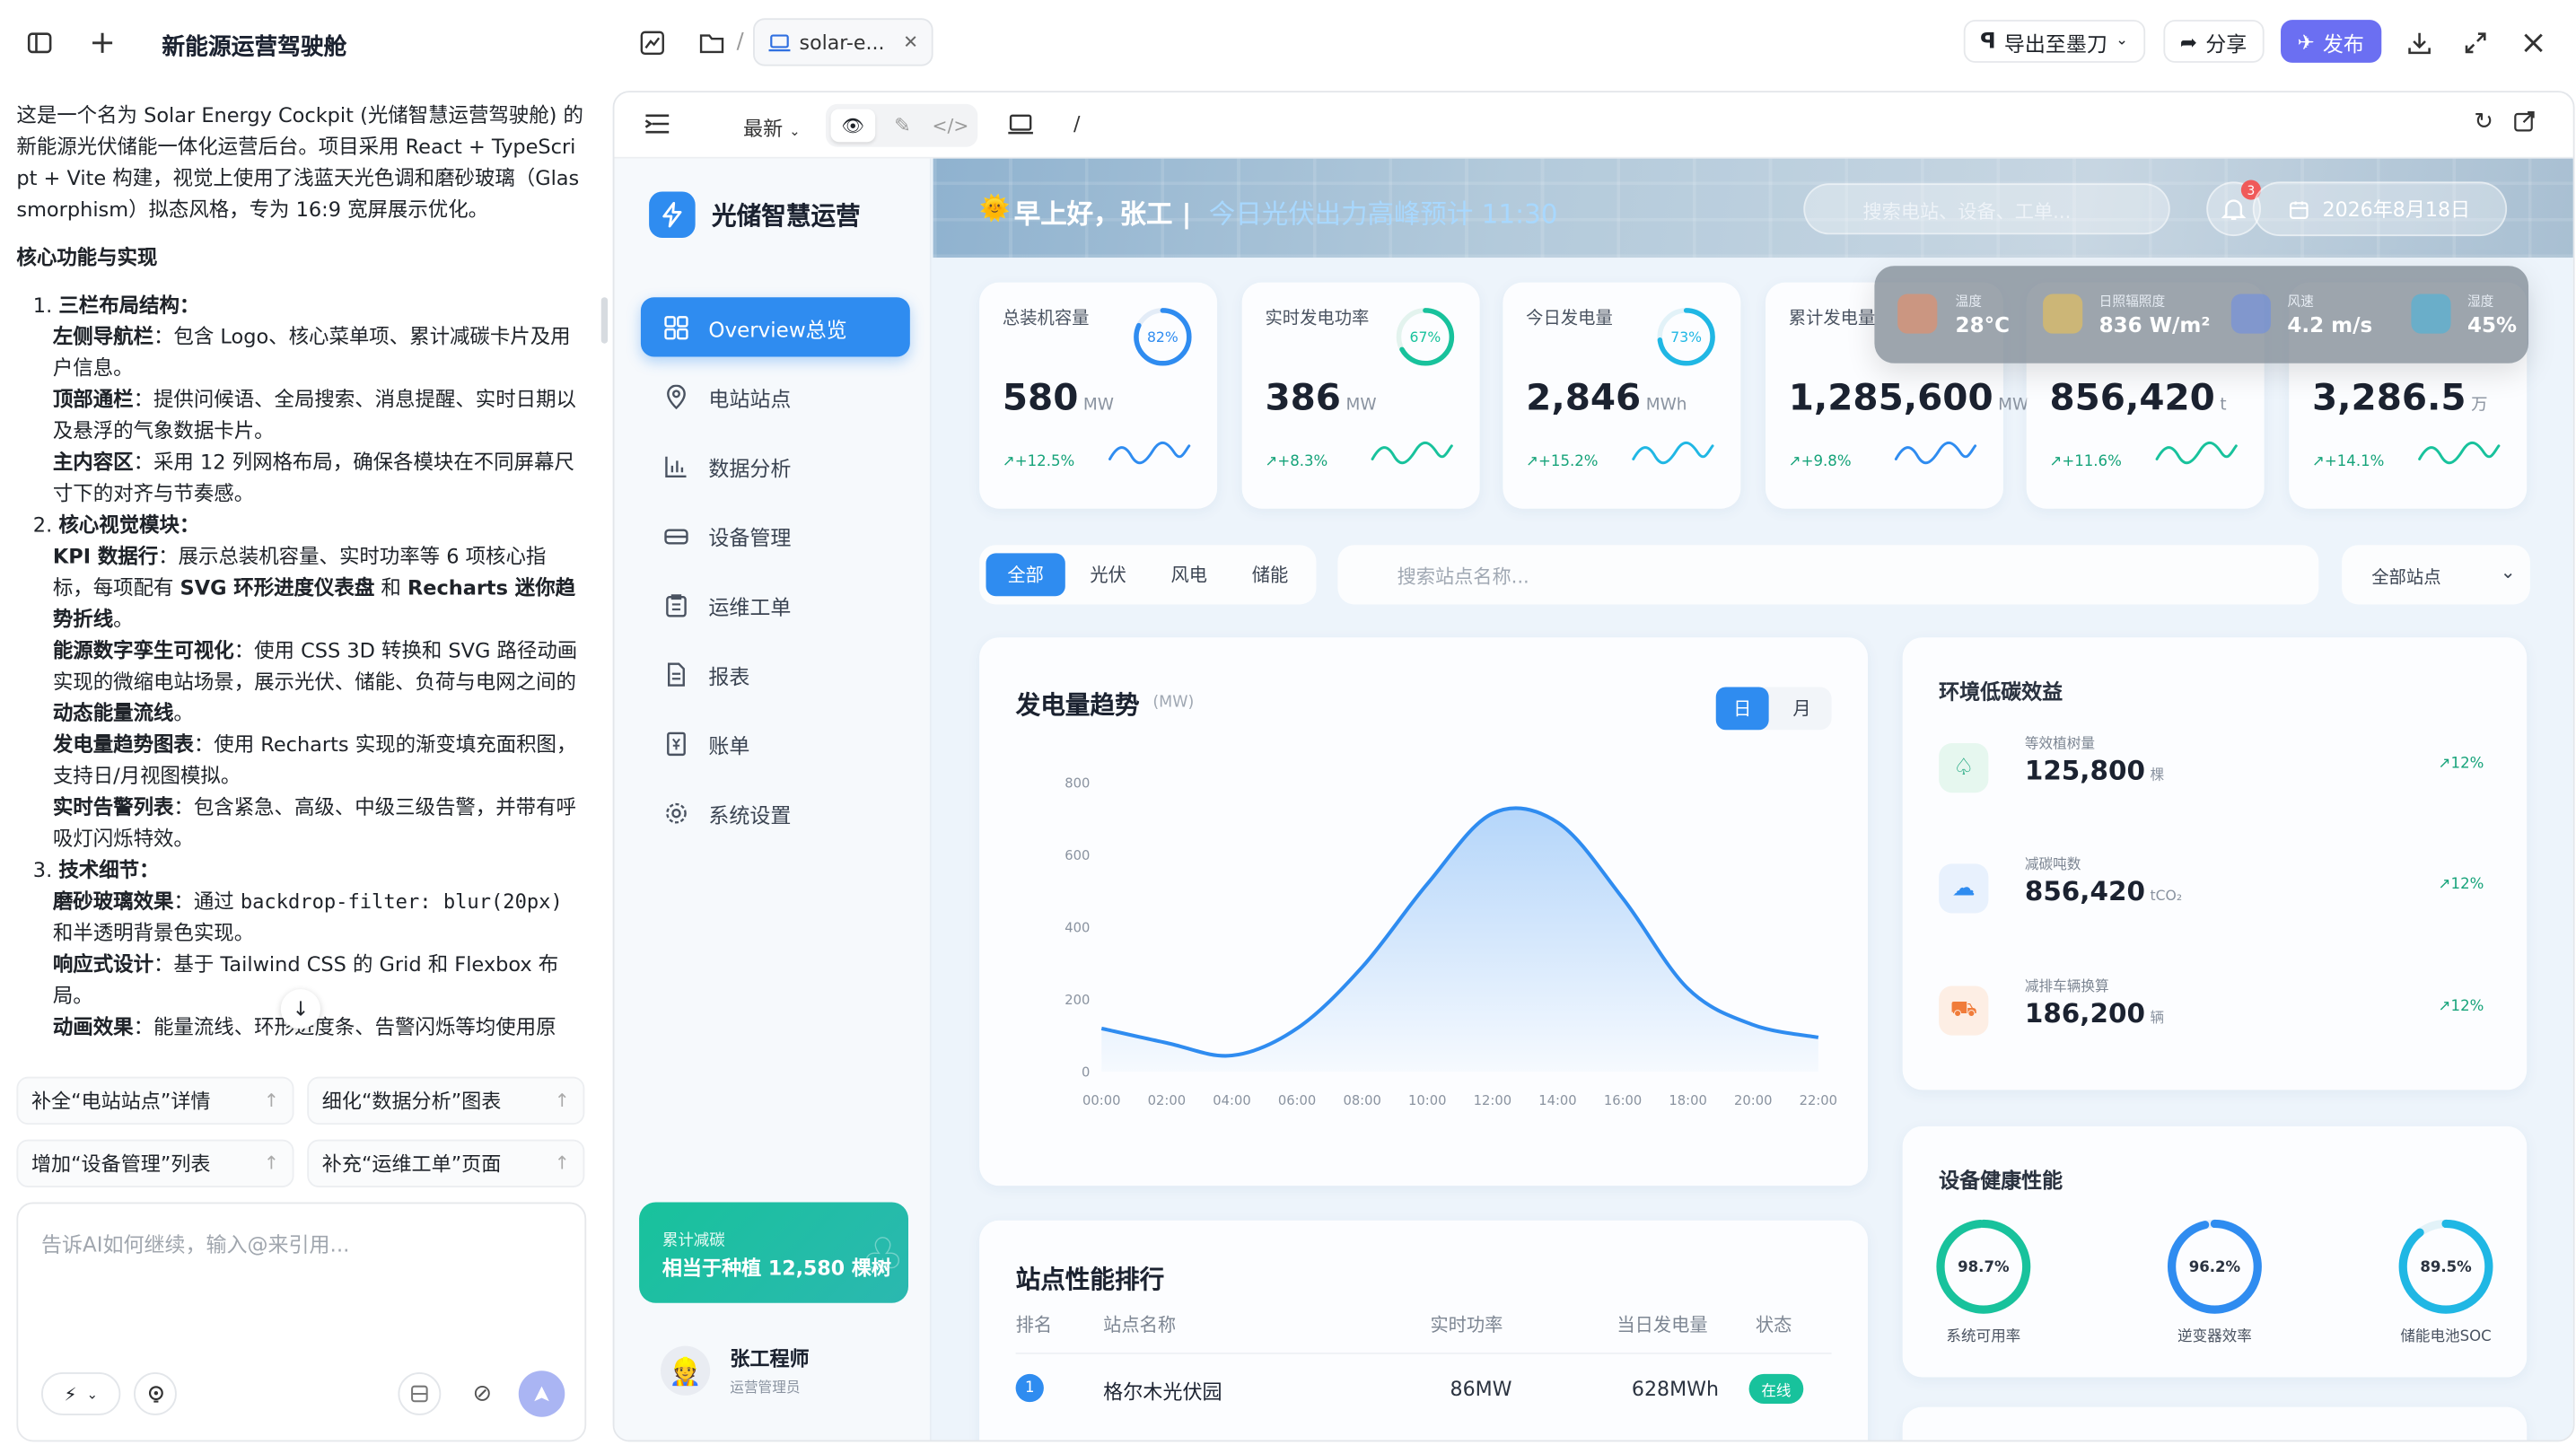 This screenshot has width=2576, height=1445. Describe the element at coordinates (155, 1100) in the screenshot. I see `suggestion-chip: 补全“电站站点”详情 ↑` at that location.